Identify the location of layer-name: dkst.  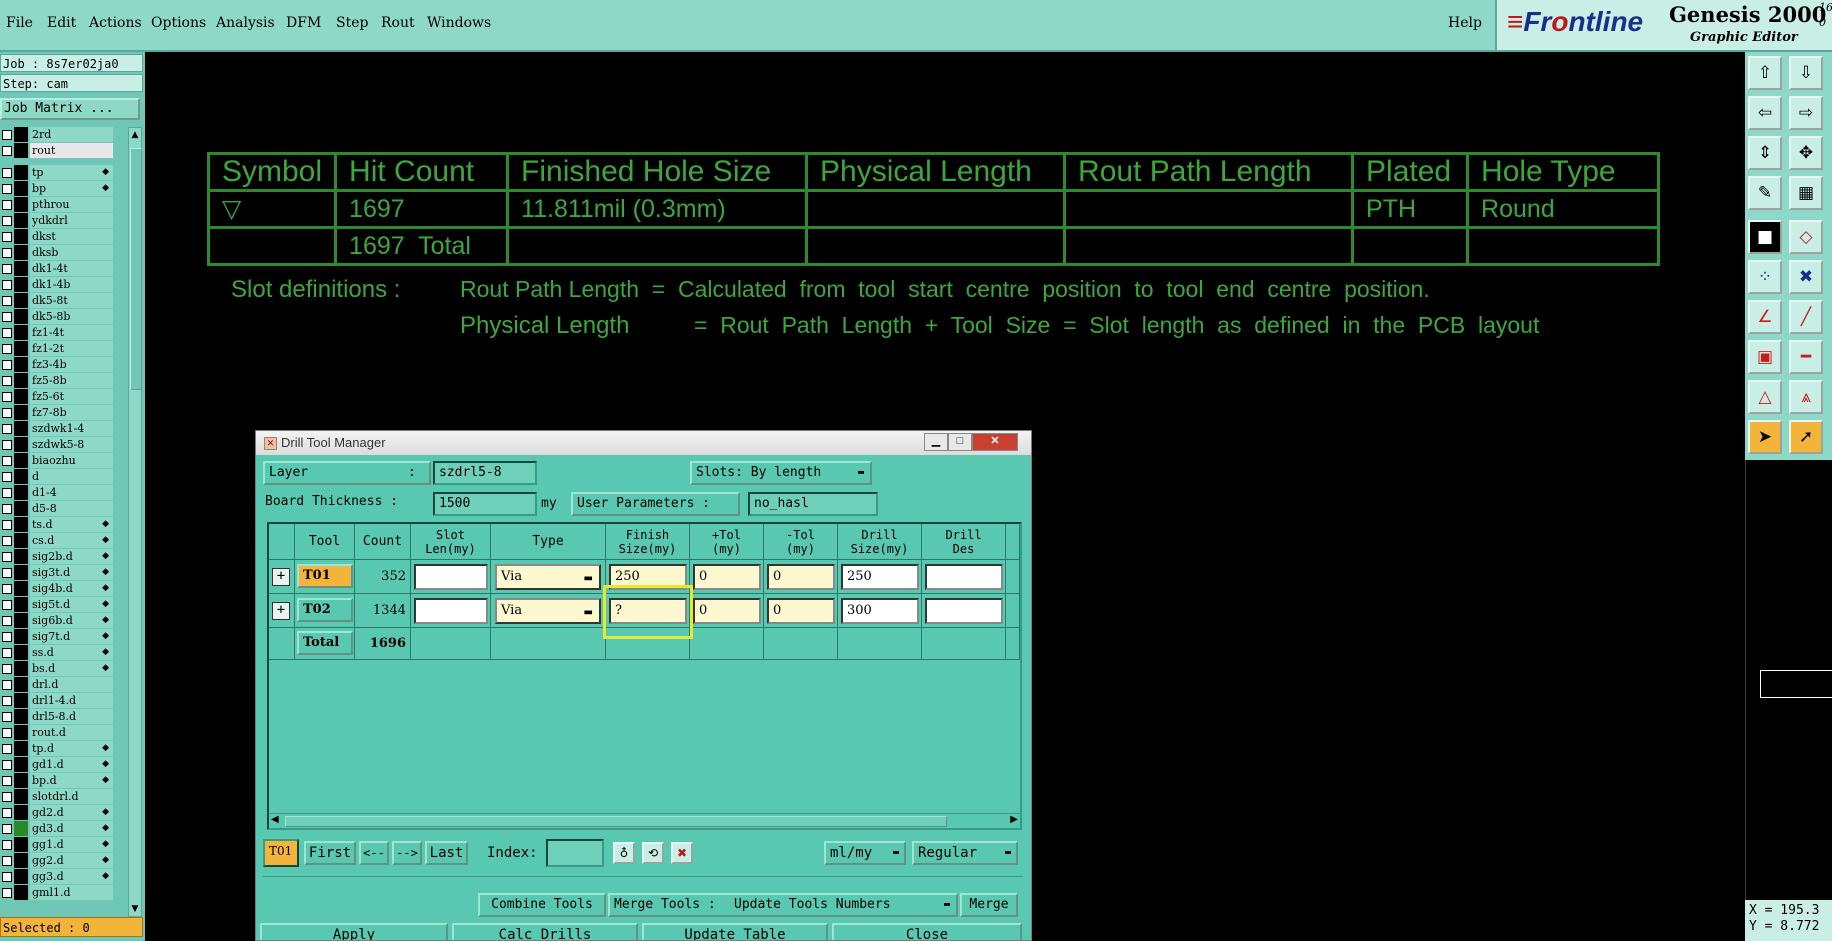
(71, 236).